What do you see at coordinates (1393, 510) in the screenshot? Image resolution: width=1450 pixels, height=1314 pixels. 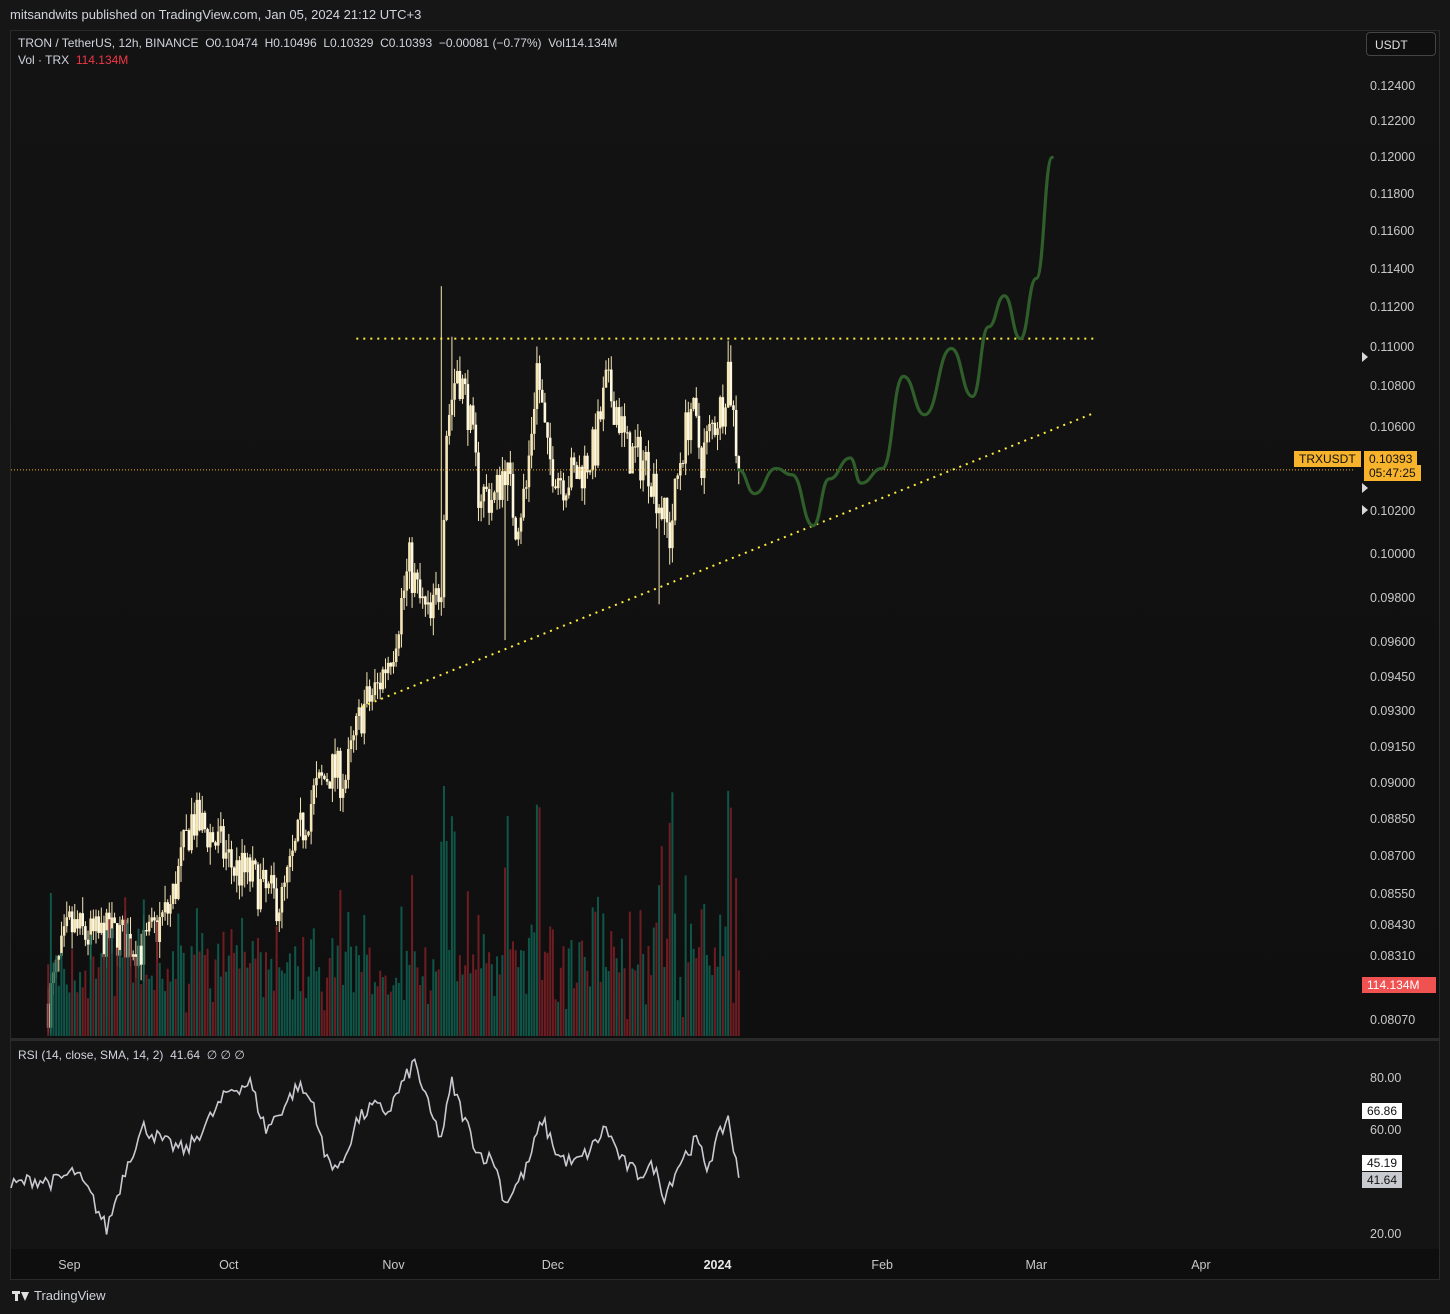 I see `price-tick-label: 0.10200` at bounding box center [1393, 510].